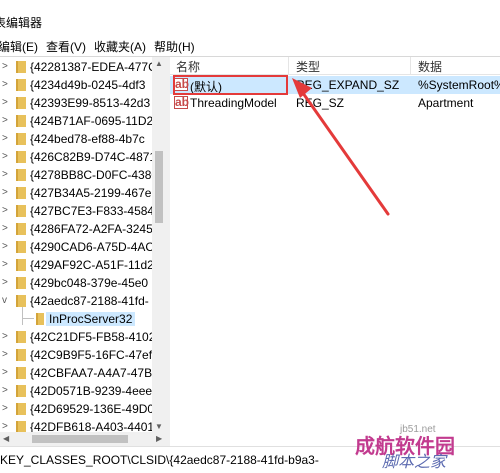 The width and height of the screenshot is (500, 473). What do you see at coordinates (76, 193) in the screenshot?
I see `tree-item: > {427B34A5-2199-467e` at bounding box center [76, 193].